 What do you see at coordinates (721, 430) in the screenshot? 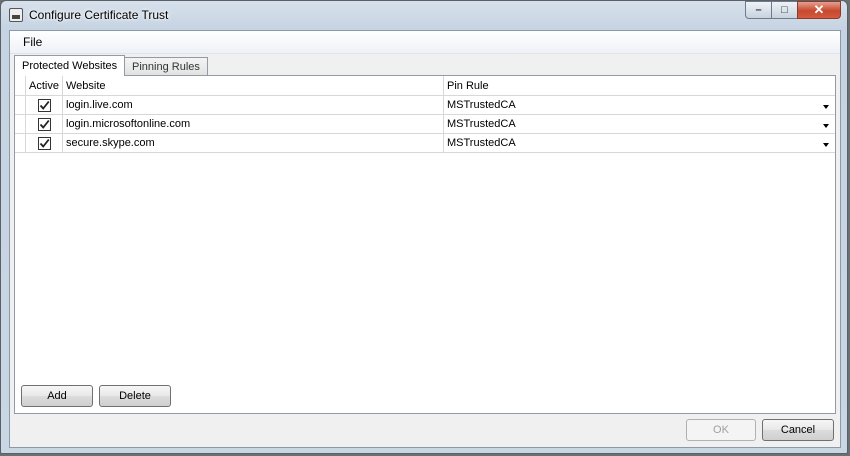
I see `ok-button: OK` at bounding box center [721, 430].